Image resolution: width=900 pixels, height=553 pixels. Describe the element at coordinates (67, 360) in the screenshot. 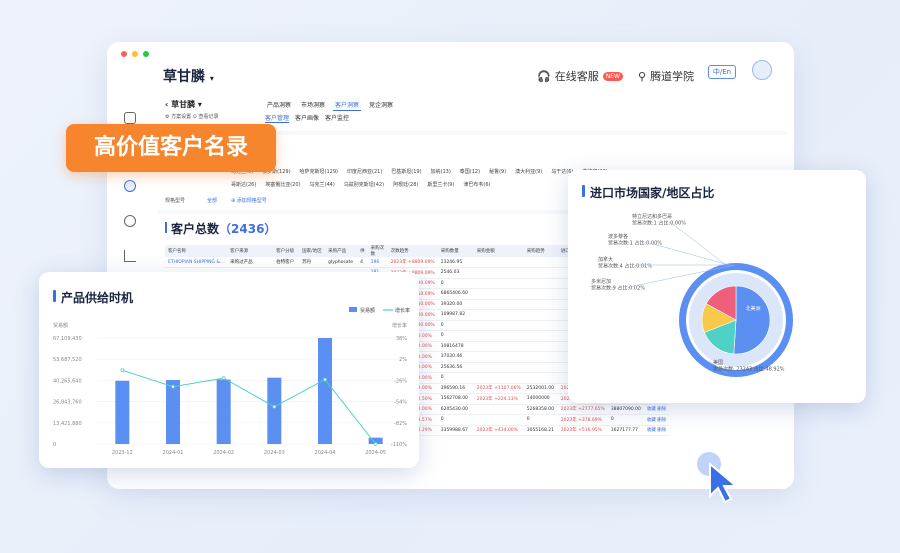

I see `left-tick-label: 53,687,520` at that location.